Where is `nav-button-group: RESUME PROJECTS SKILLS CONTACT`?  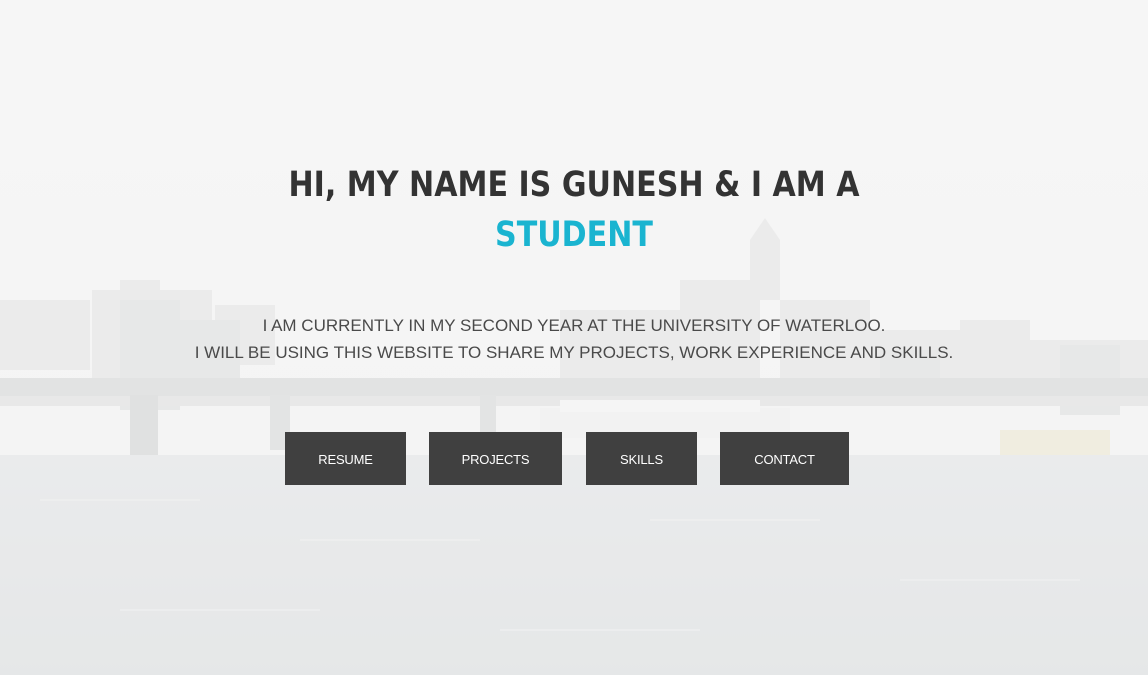 nav-button-group: RESUME PROJECTS SKILLS CONTACT is located at coordinates (574, 458).